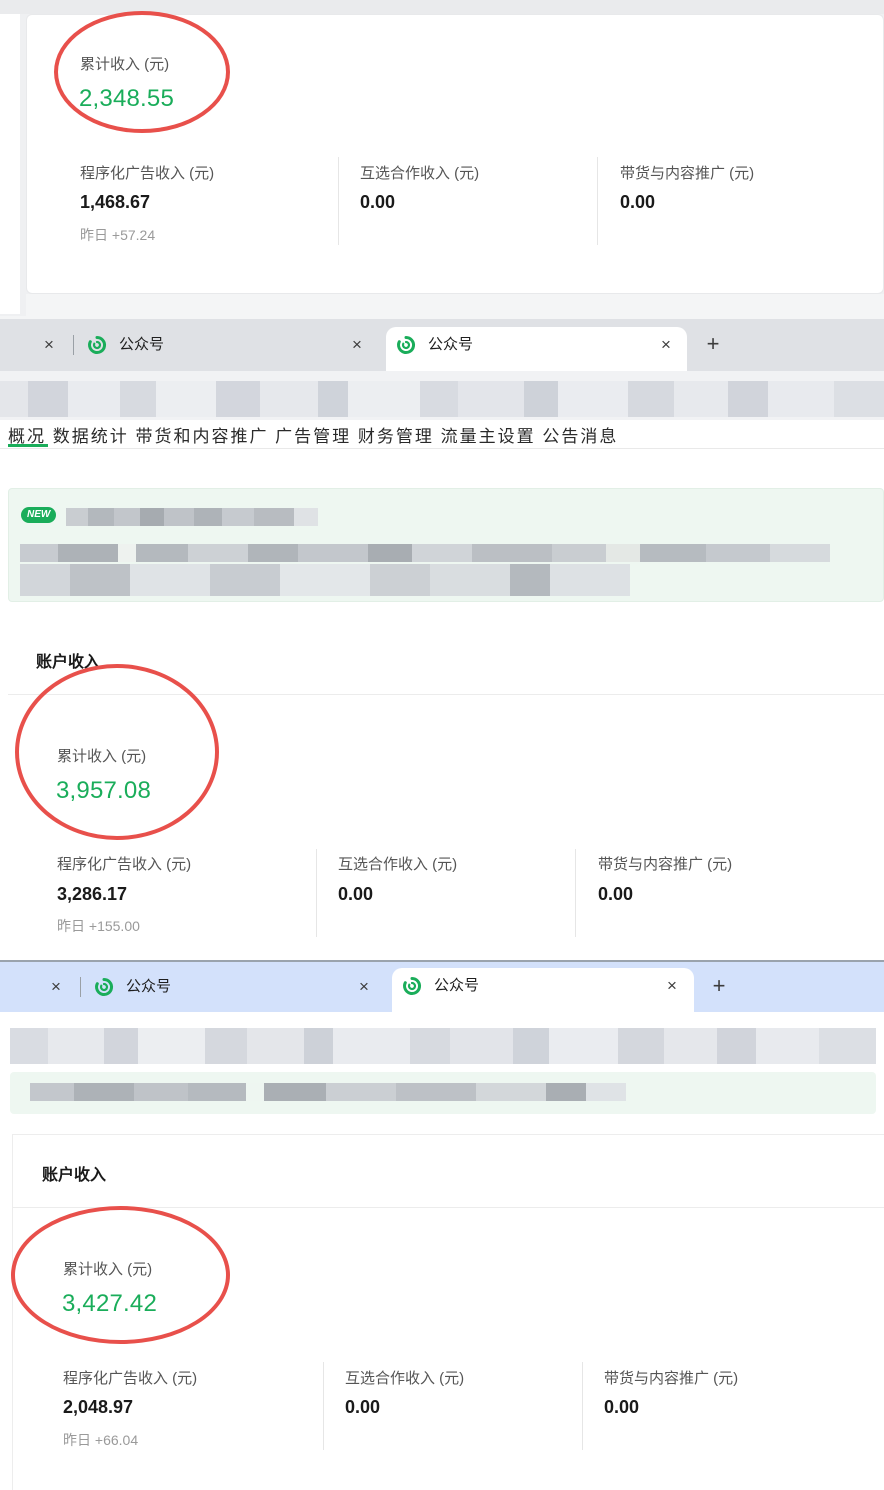  I want to click on programmatic-ad-income-value: 3,286.17, so click(92, 894).